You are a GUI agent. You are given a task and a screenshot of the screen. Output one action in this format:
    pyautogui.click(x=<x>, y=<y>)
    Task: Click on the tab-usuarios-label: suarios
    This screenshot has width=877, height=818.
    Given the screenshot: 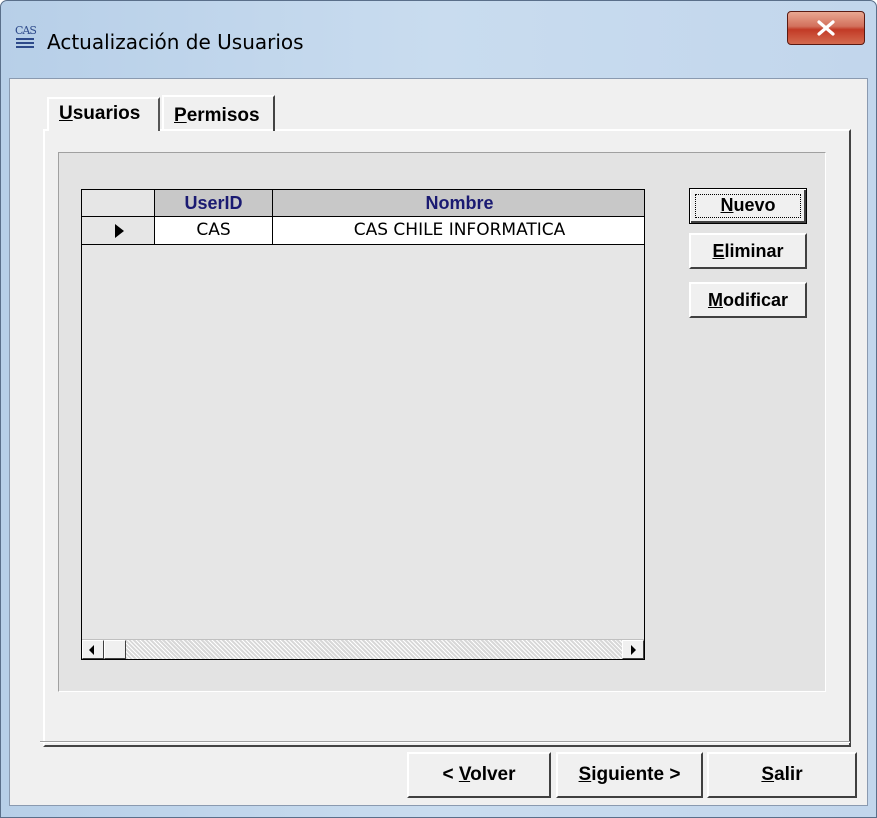 What is the action you would take?
    pyautogui.click(x=106, y=113)
    